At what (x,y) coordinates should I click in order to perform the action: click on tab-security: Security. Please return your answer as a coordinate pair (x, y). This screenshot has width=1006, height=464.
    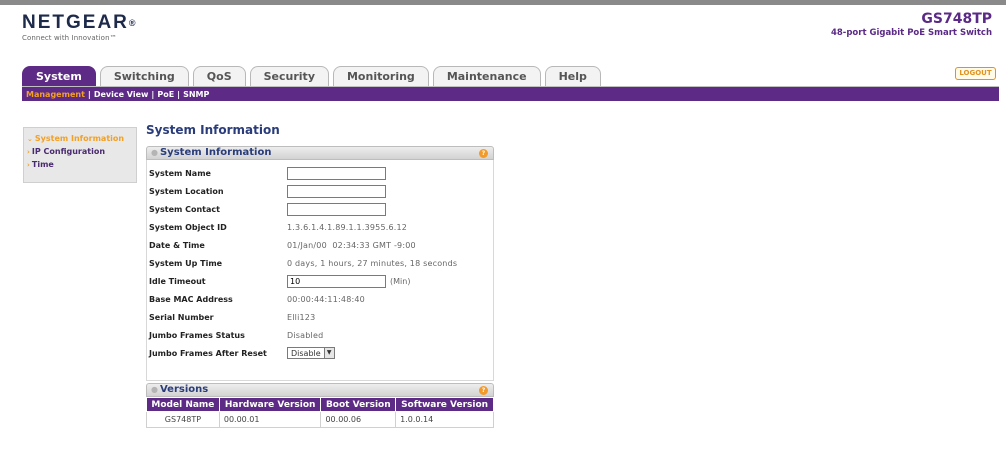
    Looking at the image, I should click on (289, 76).